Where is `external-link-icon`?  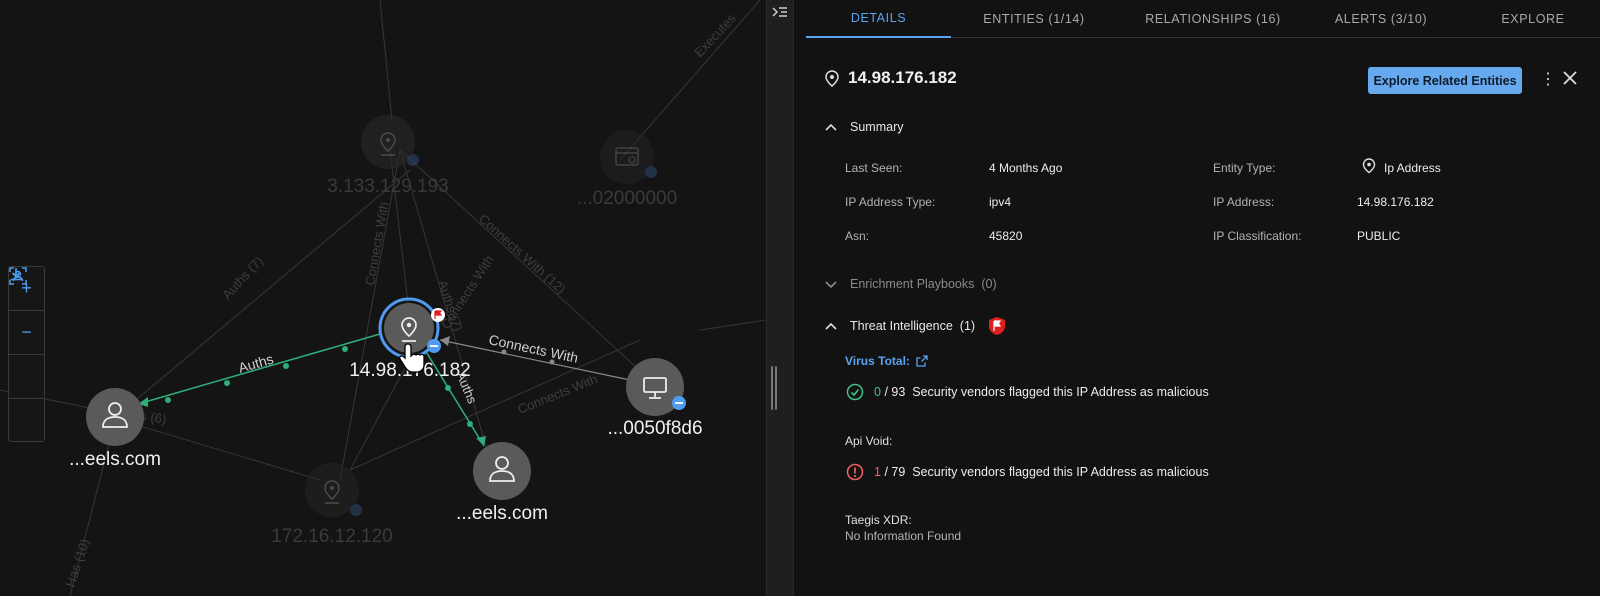 external-link-icon is located at coordinates (922, 361).